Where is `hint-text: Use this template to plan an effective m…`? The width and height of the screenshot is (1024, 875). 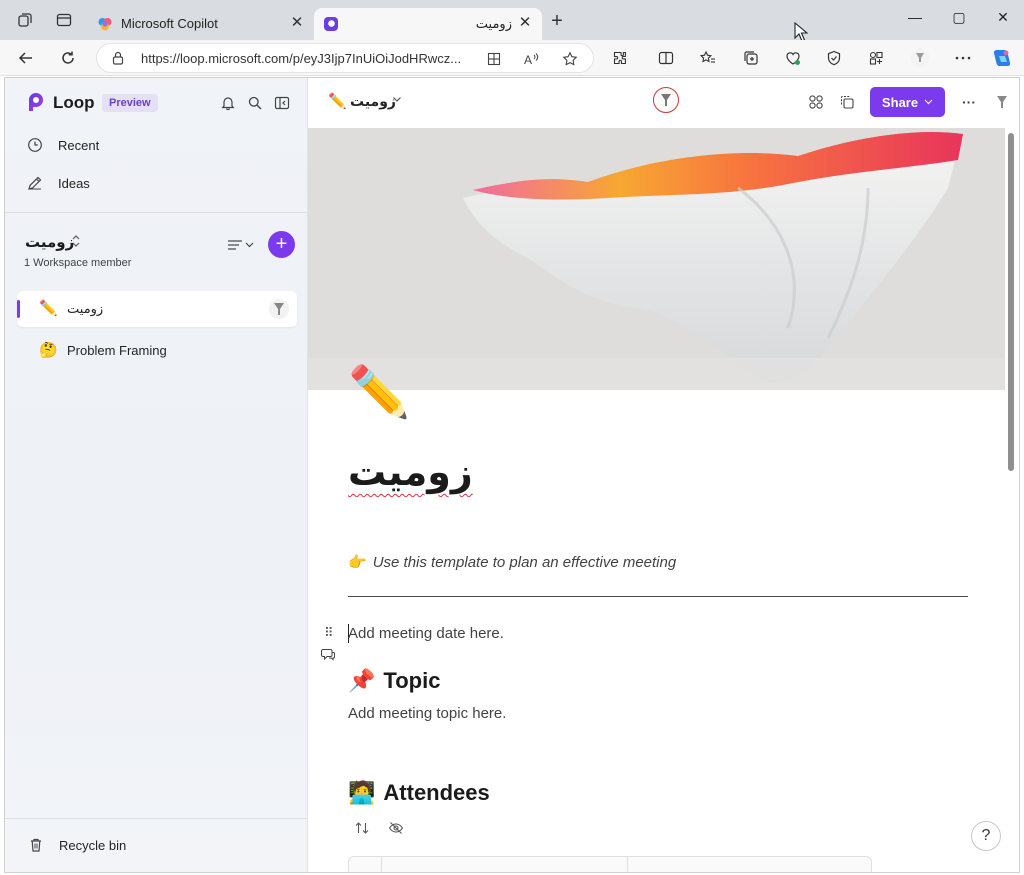
hint-text: Use this template to plan an effective m… is located at coordinates (524, 562).